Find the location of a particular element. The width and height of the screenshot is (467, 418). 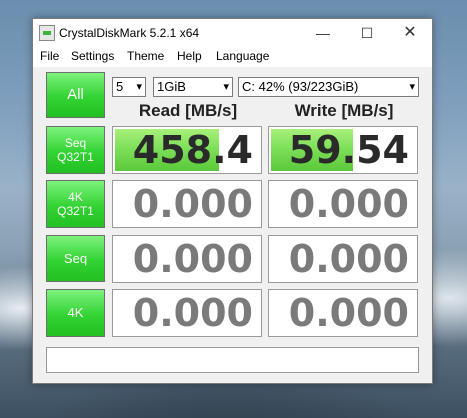

seq-q32t1-read-result: 458.4 is located at coordinates (187, 150).